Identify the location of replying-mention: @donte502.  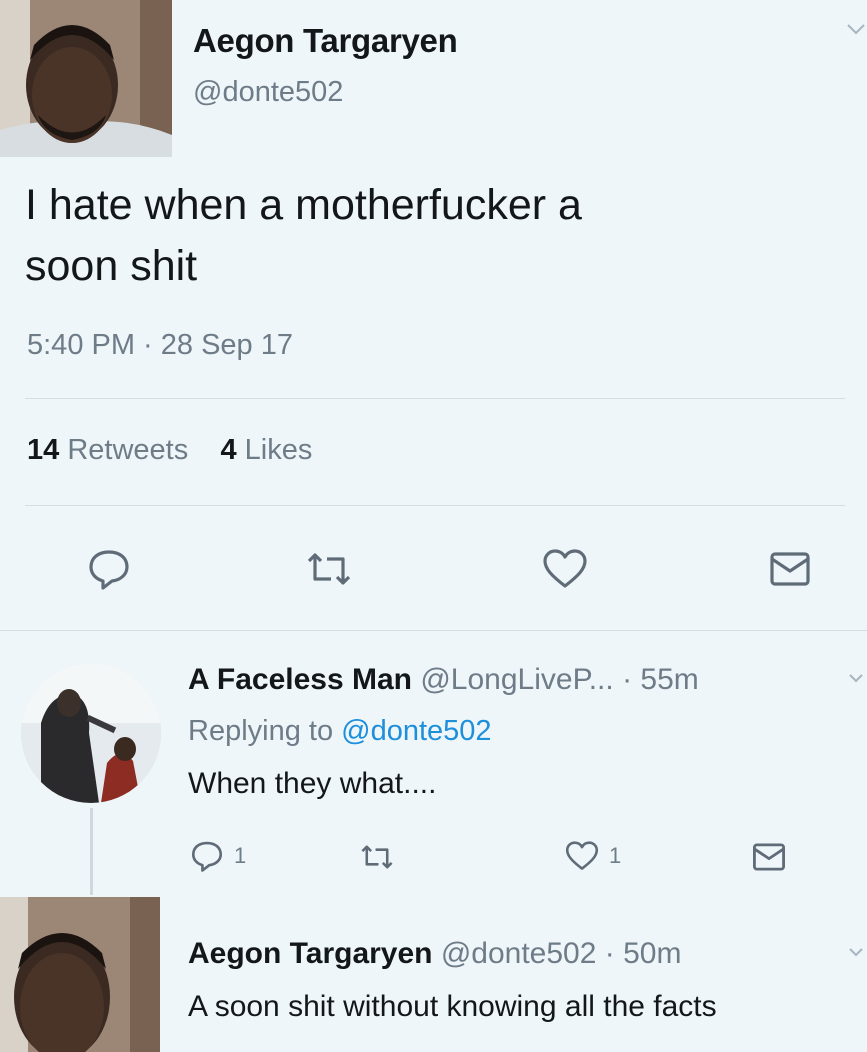
(416, 731).